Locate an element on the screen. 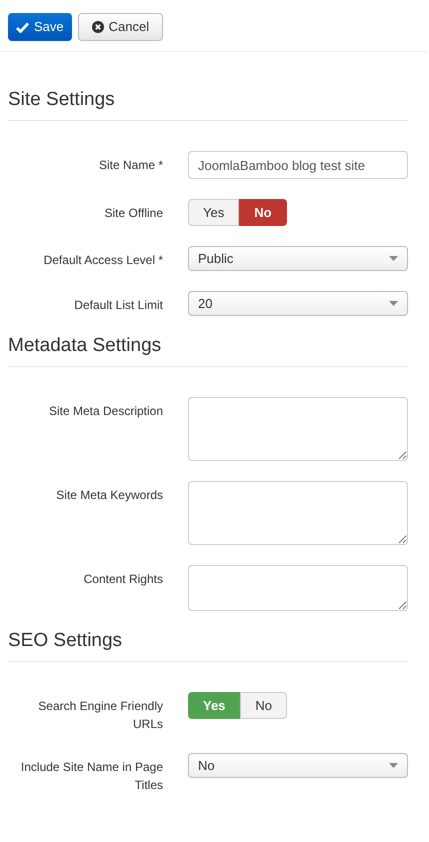 This screenshot has width=429, height=842. dropdown: Public is located at coordinates (298, 258).